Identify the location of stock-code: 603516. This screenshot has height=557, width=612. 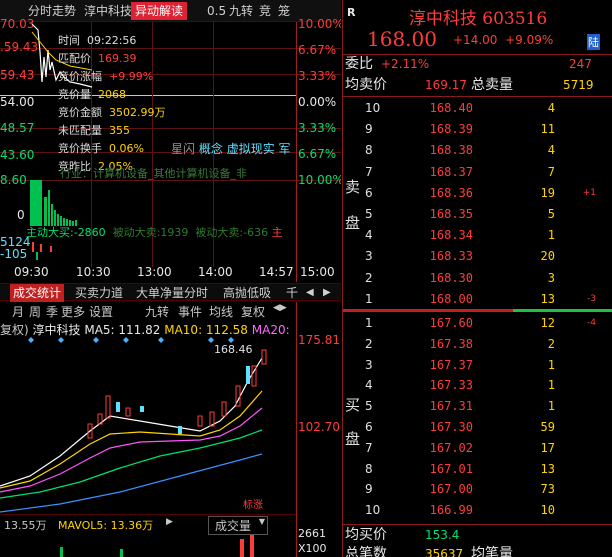
(515, 19).